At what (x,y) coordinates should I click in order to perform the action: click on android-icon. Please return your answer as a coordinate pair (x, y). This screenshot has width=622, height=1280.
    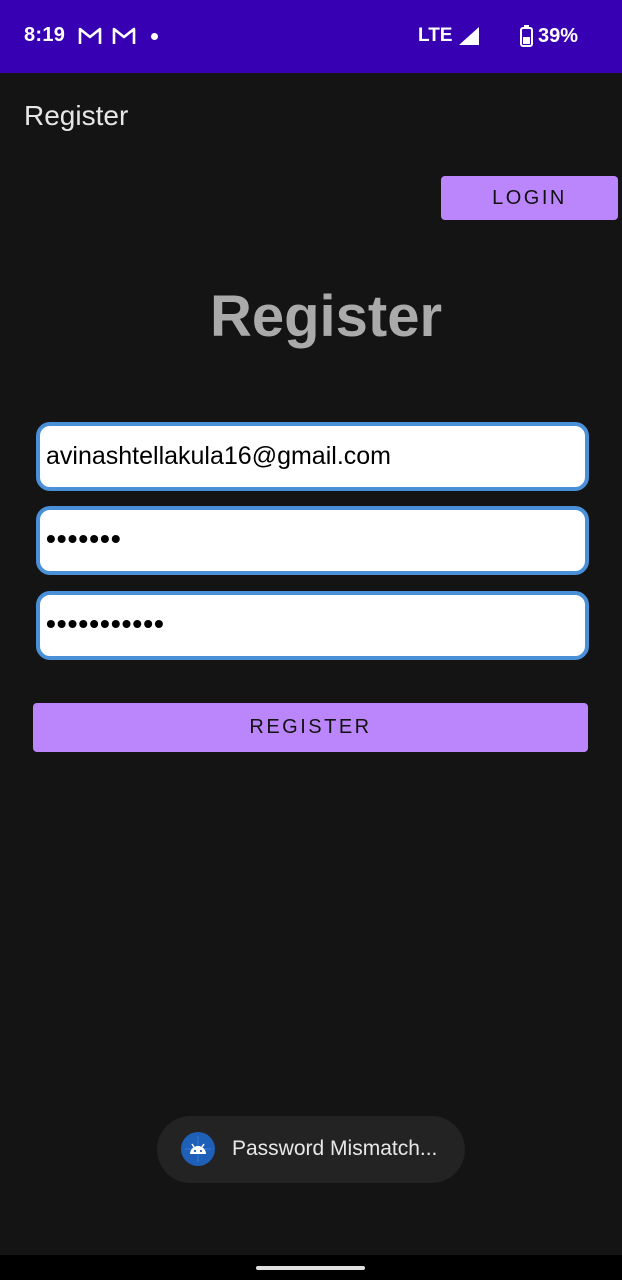
    Looking at the image, I should click on (198, 1149).